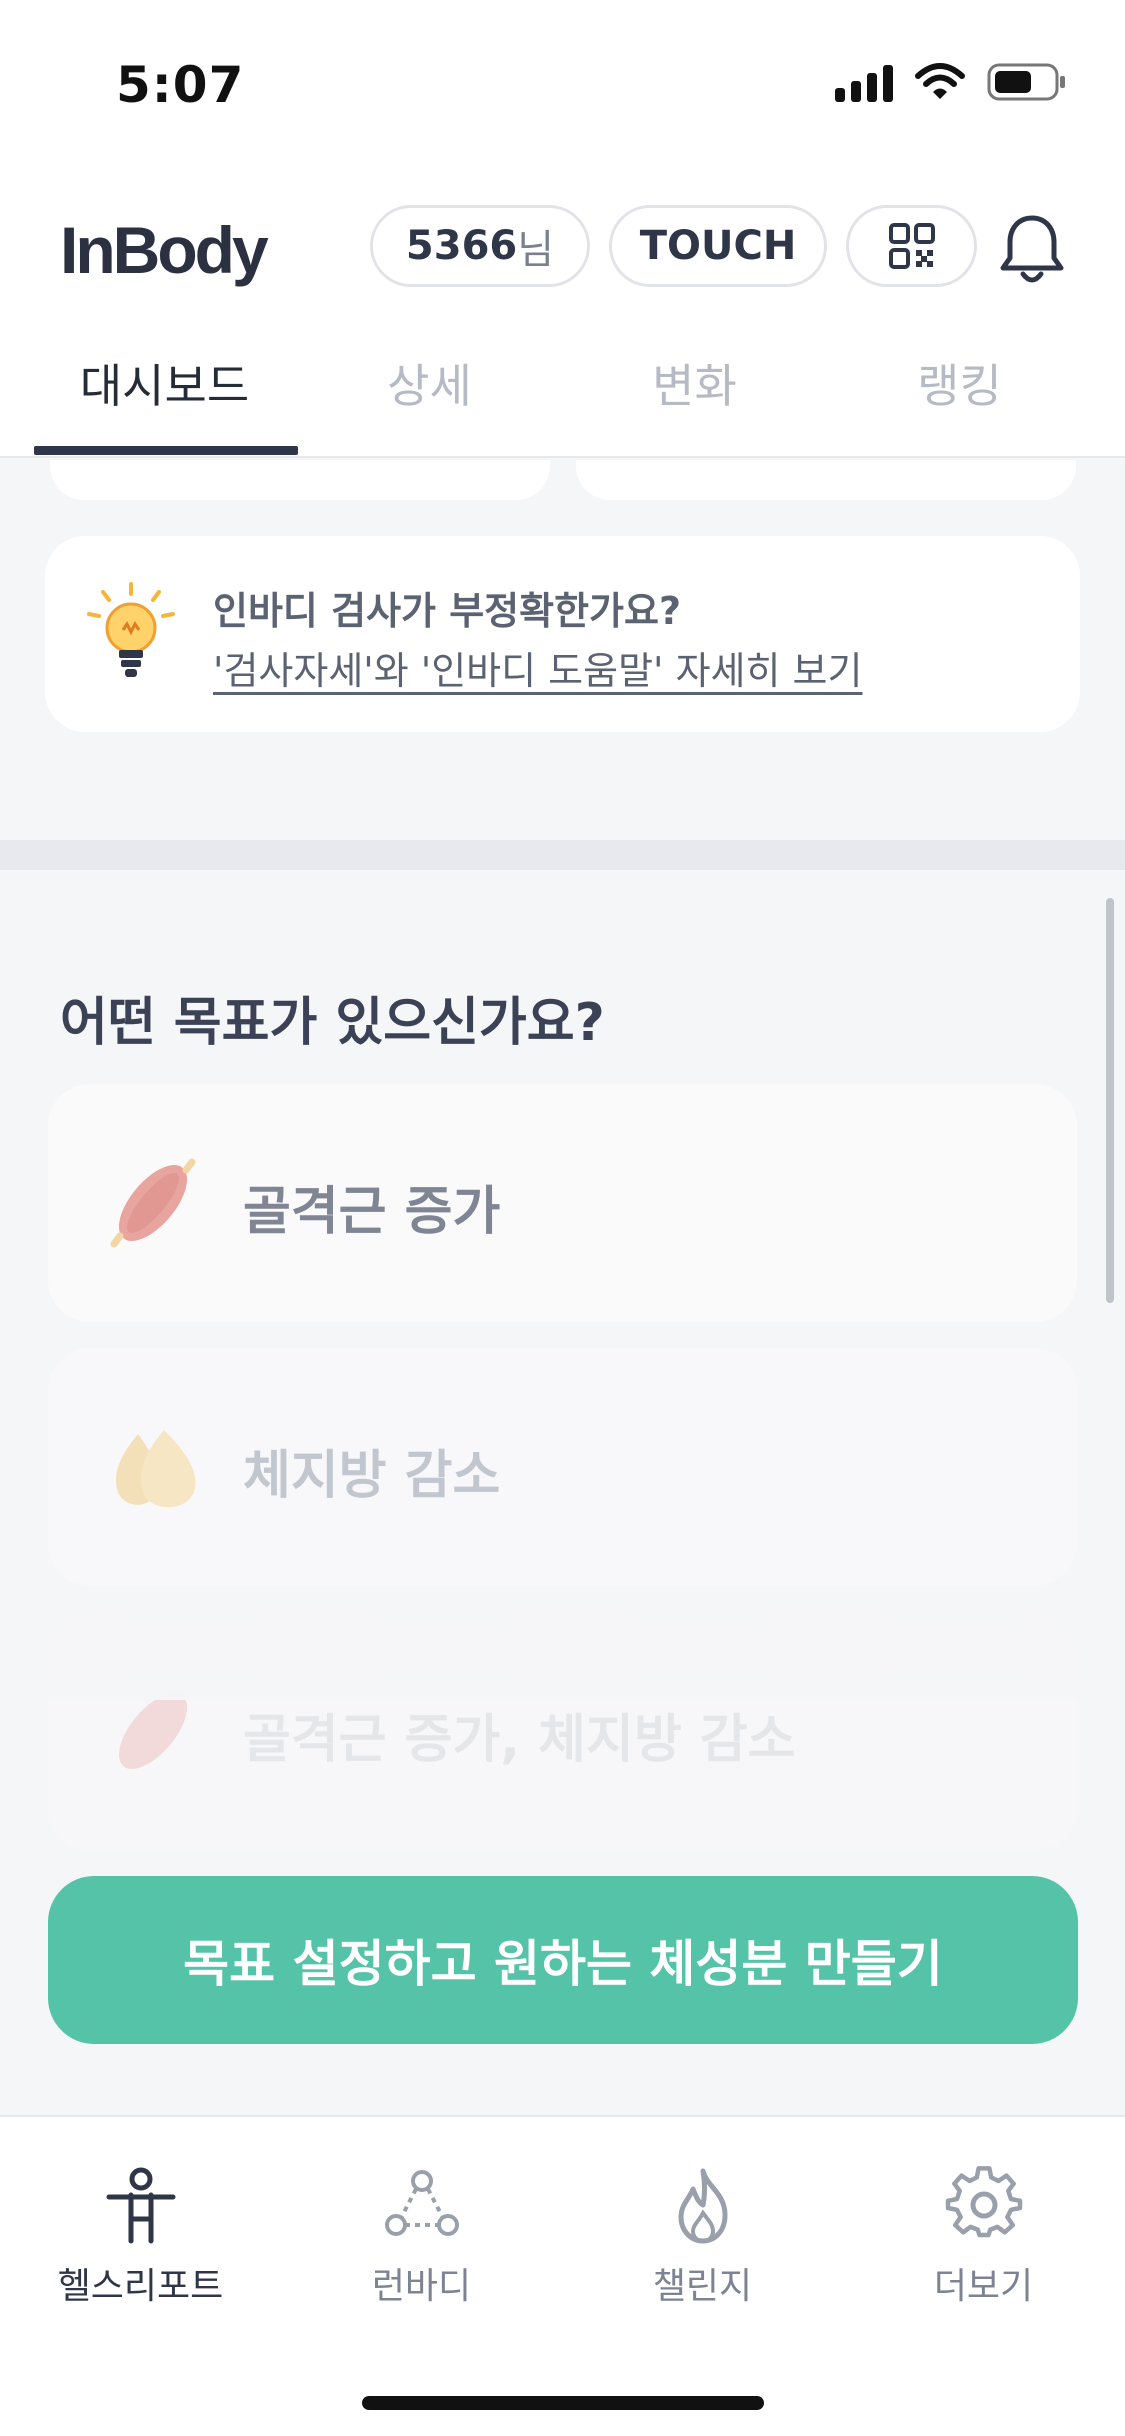  I want to click on goal-option-label: 체지방 감소, so click(372, 1476).